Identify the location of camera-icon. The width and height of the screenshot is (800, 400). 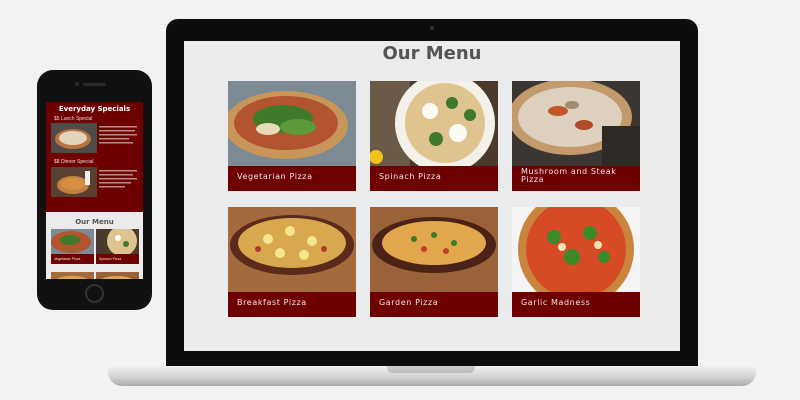
(432, 28).